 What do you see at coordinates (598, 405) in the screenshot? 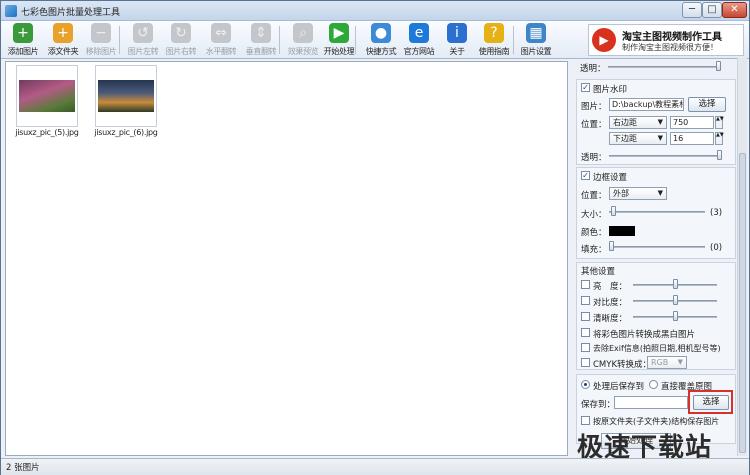
I see `save-to-label: 保存到：` at bounding box center [598, 405].